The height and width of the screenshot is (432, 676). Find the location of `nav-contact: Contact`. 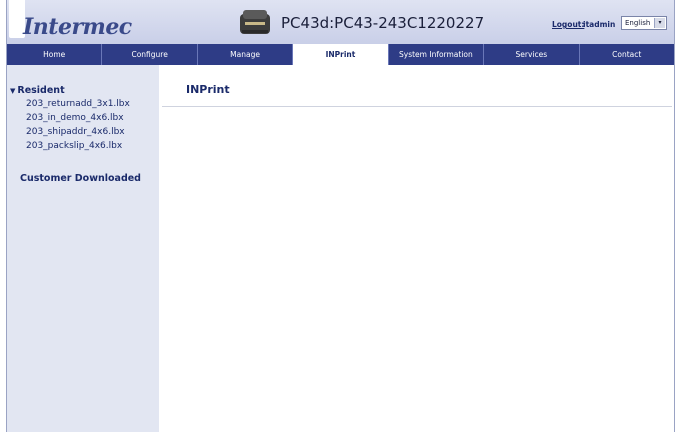

nav-contact: Contact is located at coordinates (627, 54).